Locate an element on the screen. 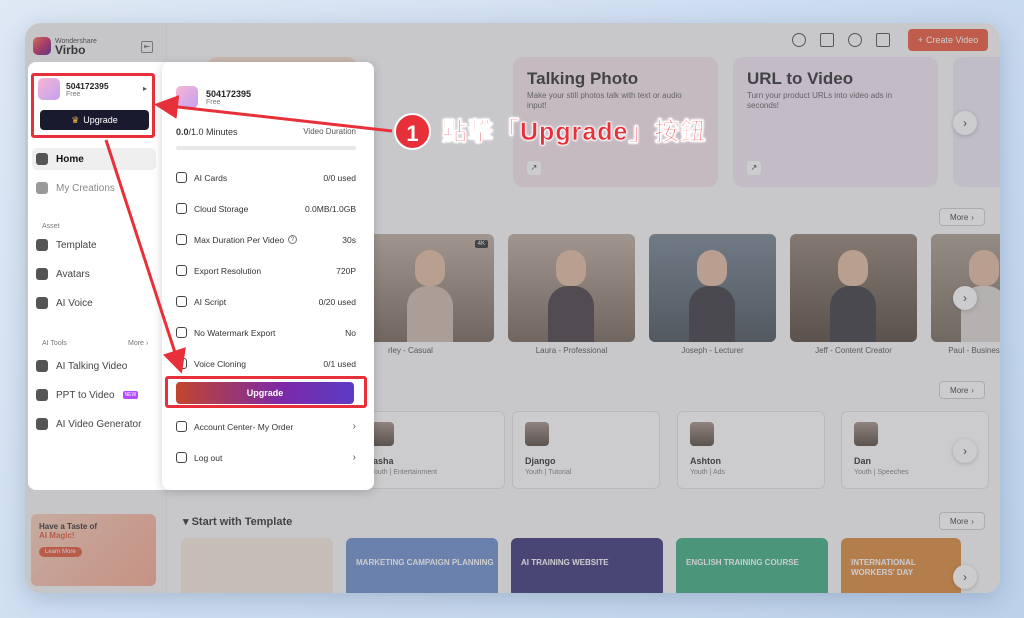 This screenshot has height=618, width=1024. arrow-to-sidebar is located at coordinates (273, 114).